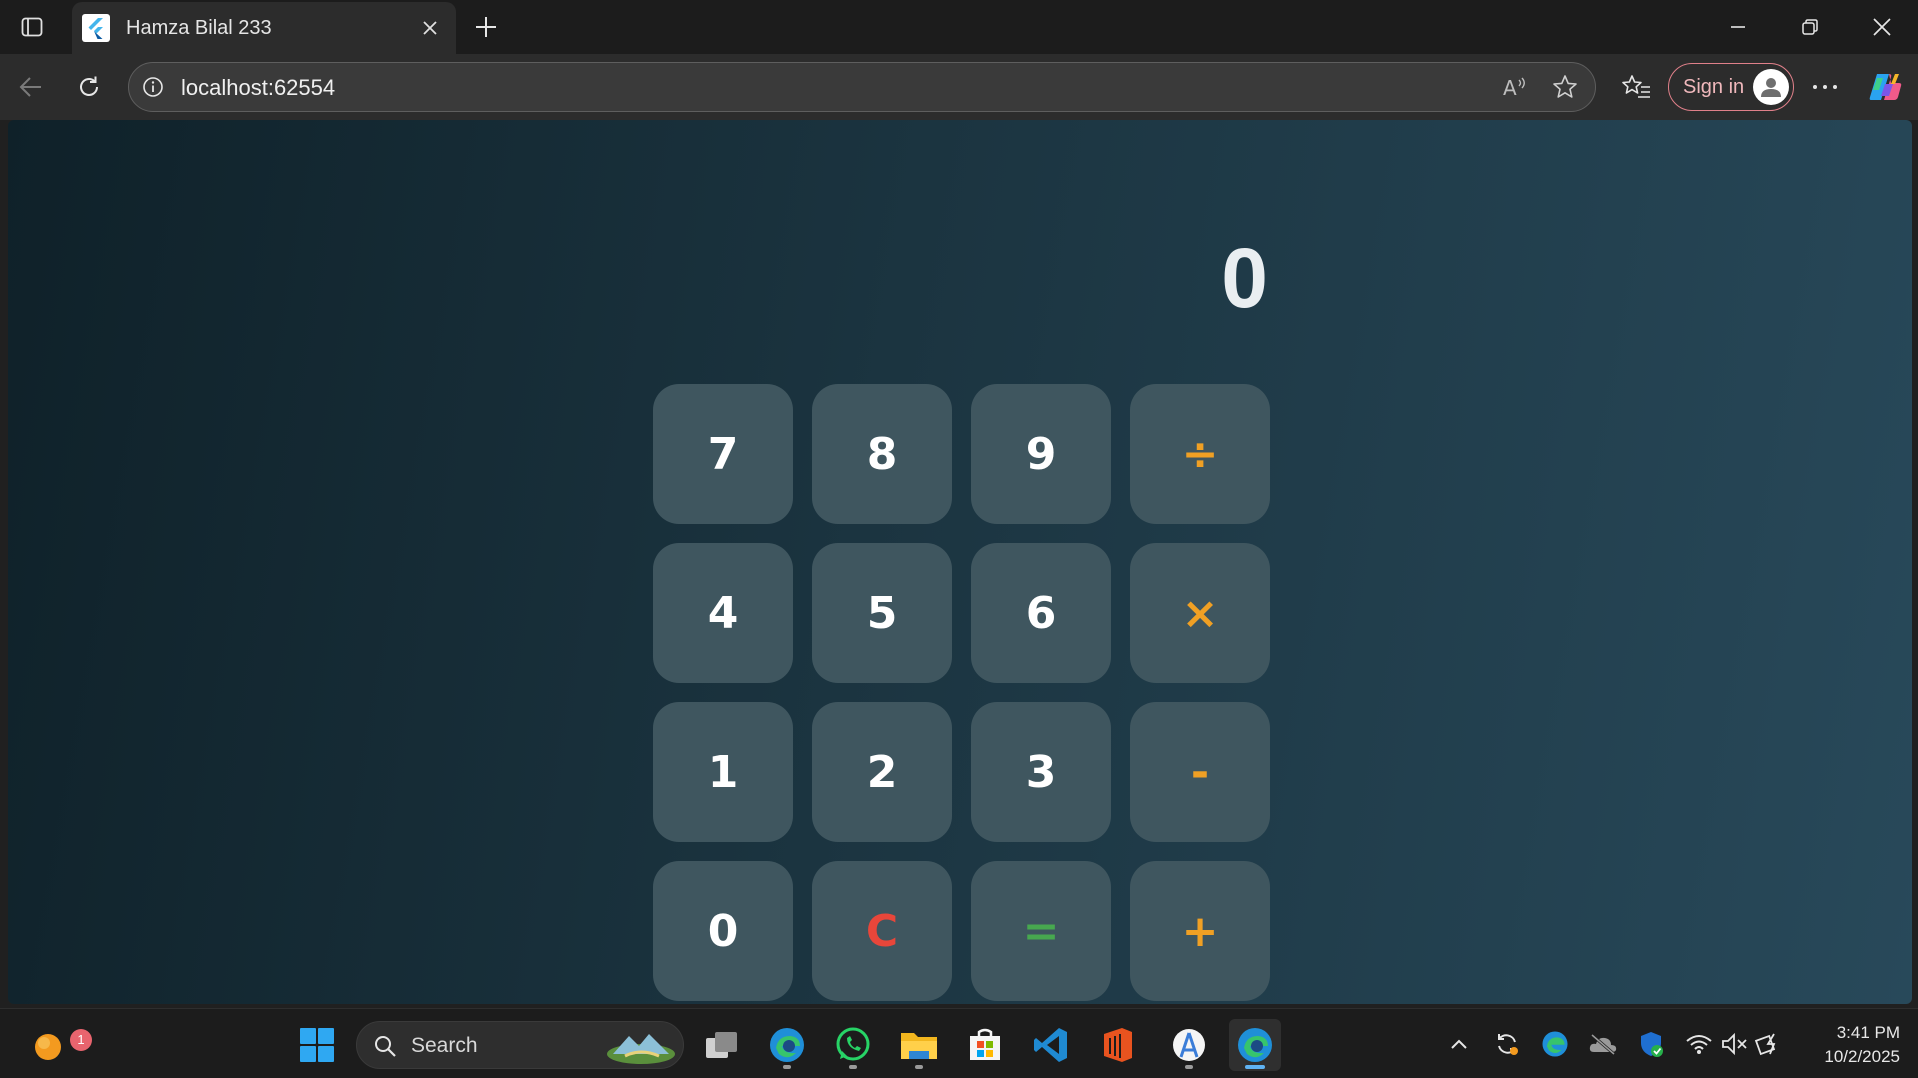  I want to click on back-button, so click(31, 87).